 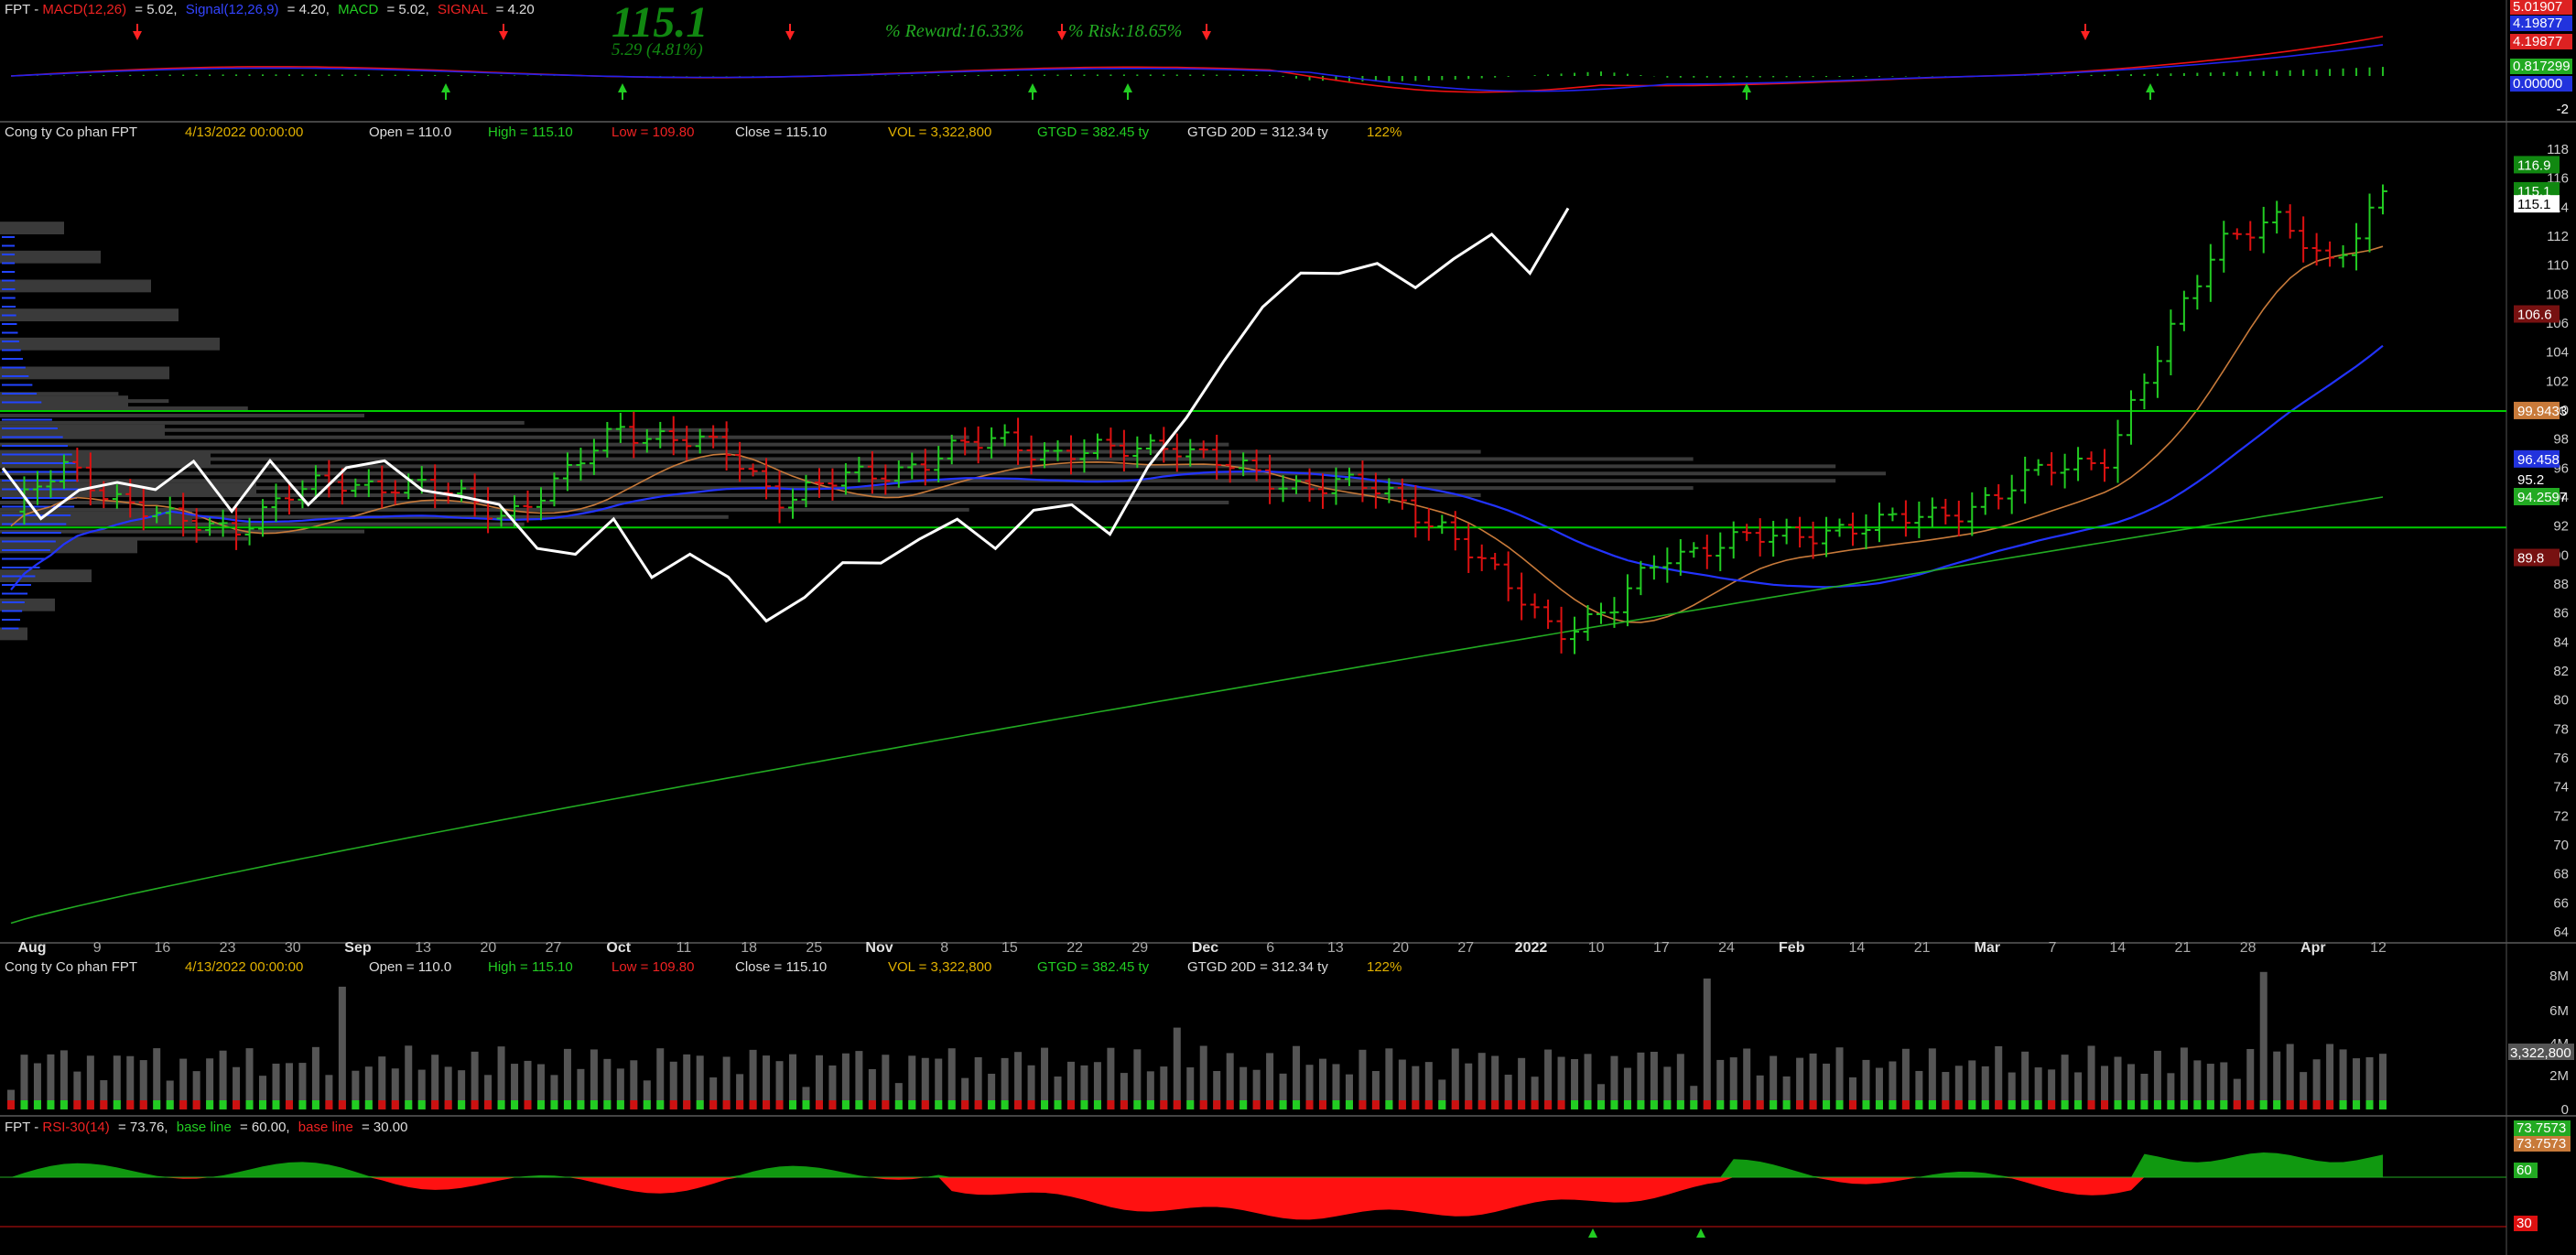 What do you see at coordinates (233, 9) in the screenshot?
I see `signal-label: Signal(12,26,9)` at bounding box center [233, 9].